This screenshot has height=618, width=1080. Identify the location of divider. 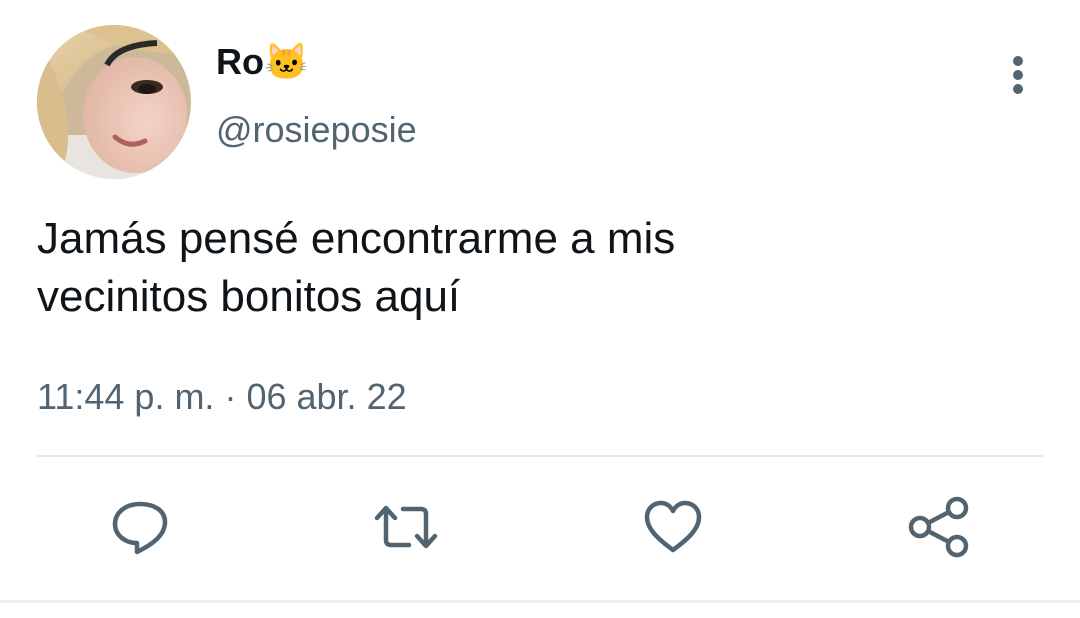
(540, 456).